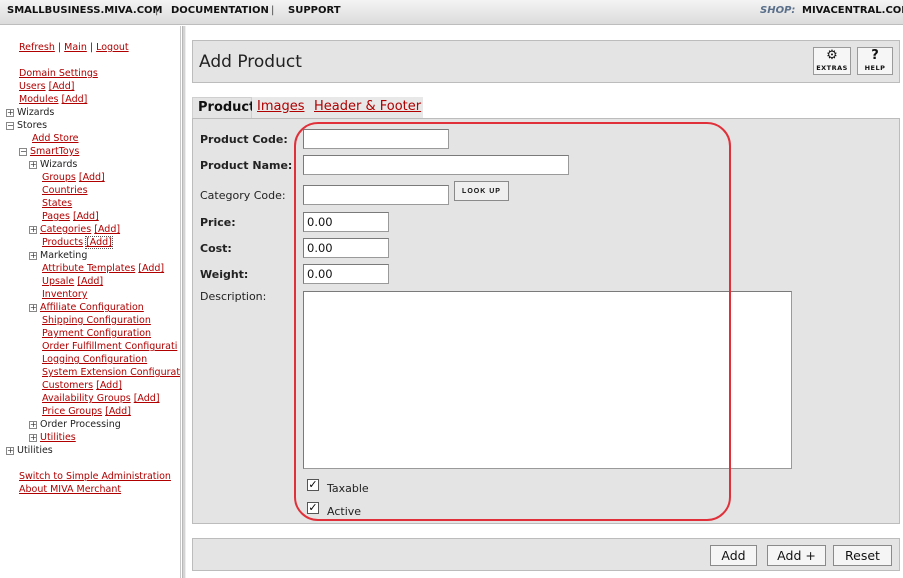  I want to click on nav-customers-add: [Add], so click(109, 385).